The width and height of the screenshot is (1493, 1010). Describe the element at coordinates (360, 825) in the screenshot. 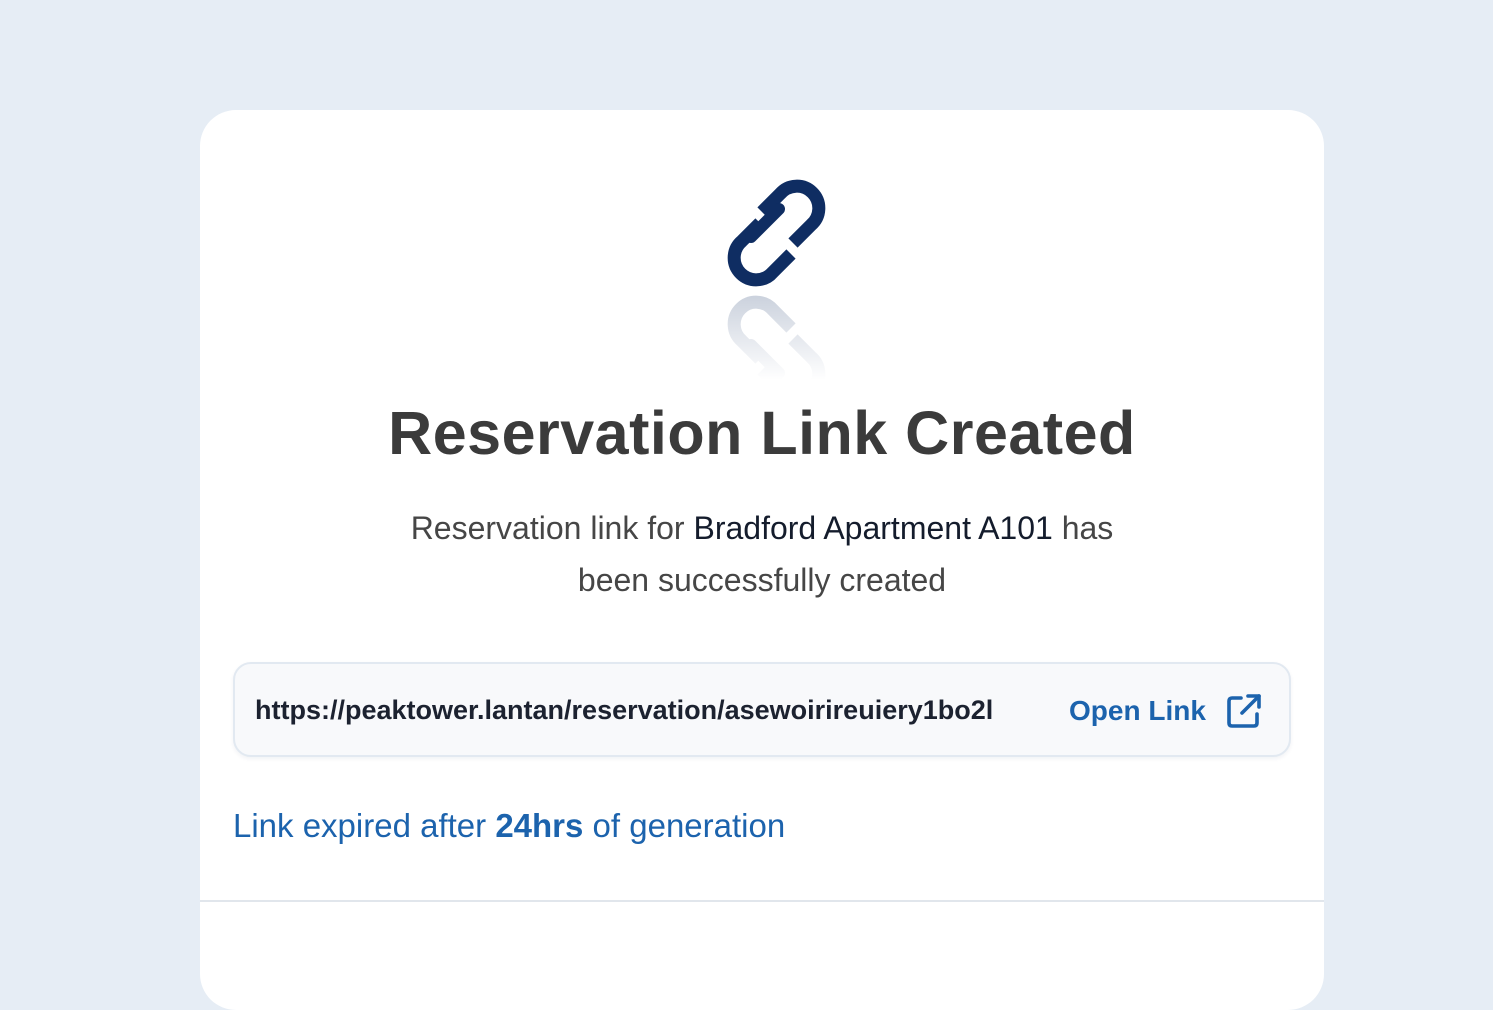

I see `expiry-prefix: Link expired after` at that location.